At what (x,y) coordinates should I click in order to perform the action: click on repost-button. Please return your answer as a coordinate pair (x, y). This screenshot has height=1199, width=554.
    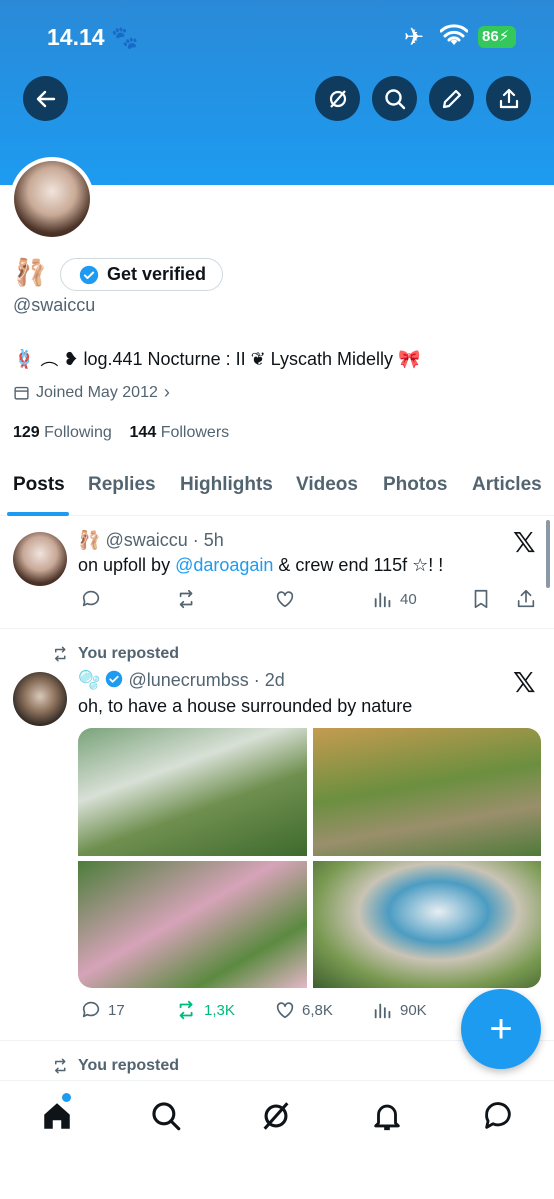
    Looking at the image, I should click on (187, 599).